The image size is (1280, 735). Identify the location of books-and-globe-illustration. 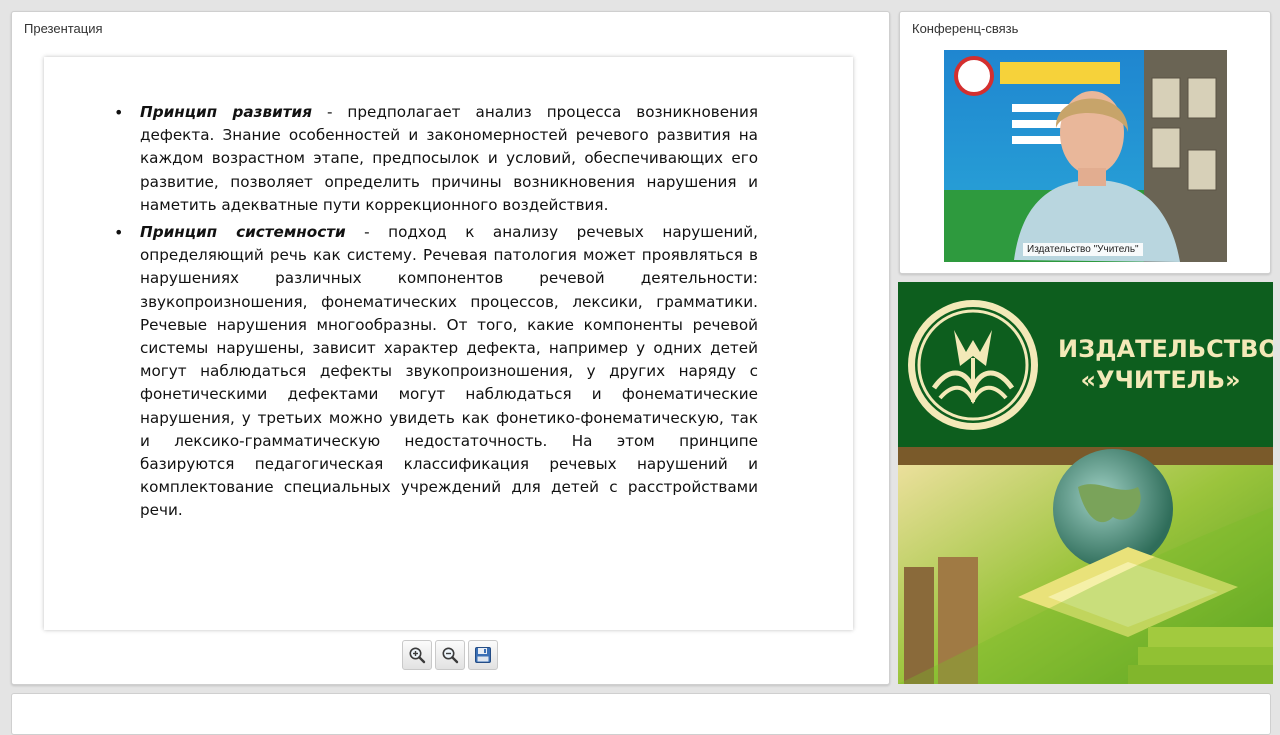
(1085, 565).